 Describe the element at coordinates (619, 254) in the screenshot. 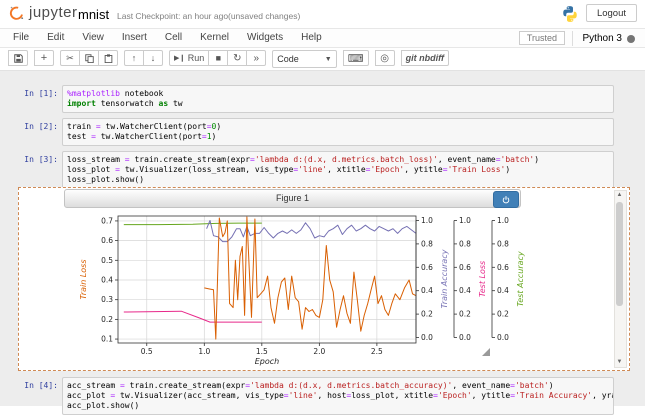

I see `scrollbar-thumb` at that location.